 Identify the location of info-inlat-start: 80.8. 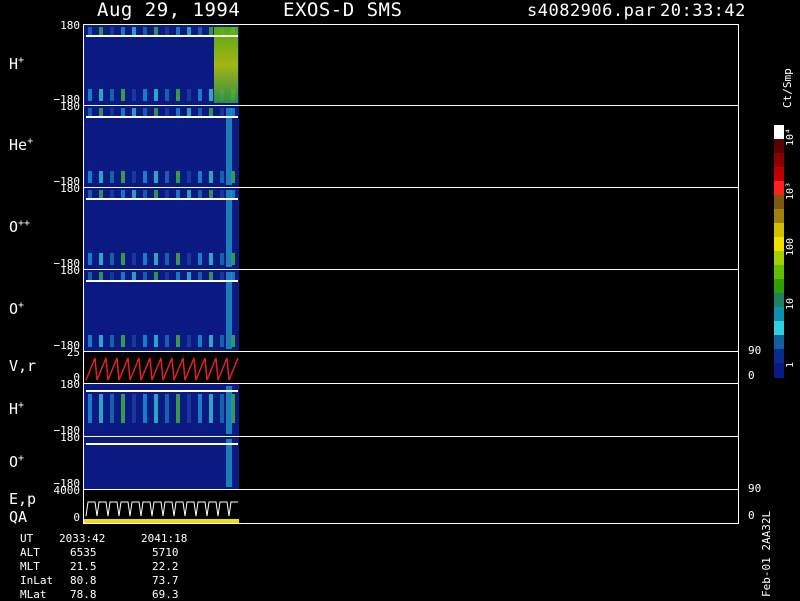
(83, 580).